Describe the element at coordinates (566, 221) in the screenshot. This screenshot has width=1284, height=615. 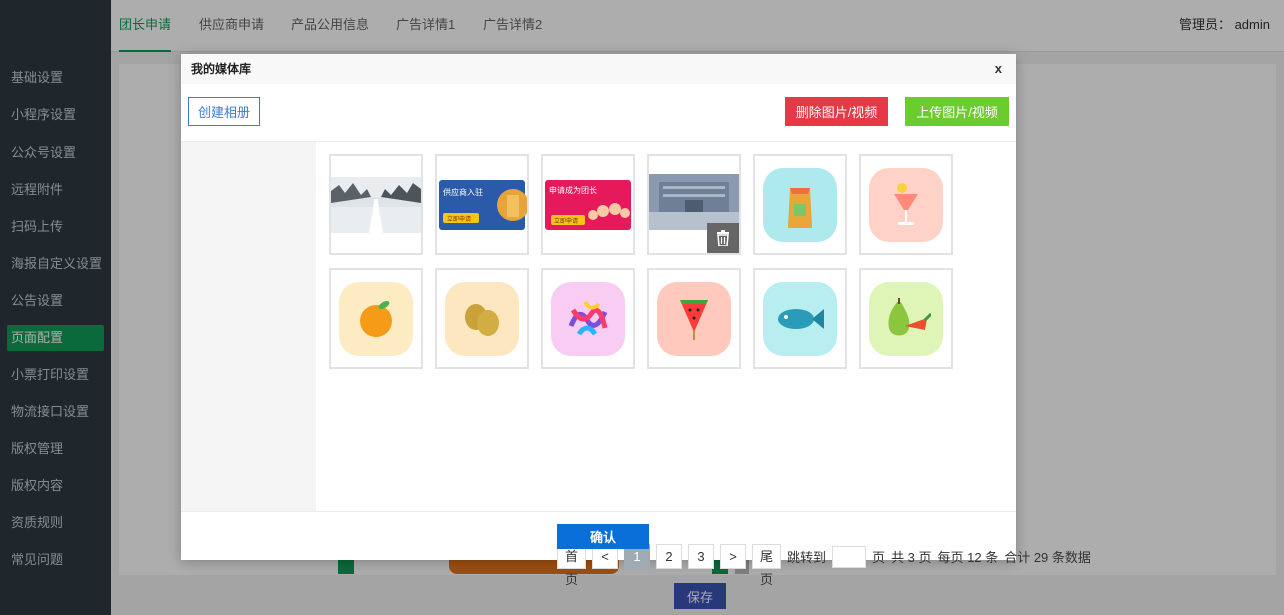
I see `leader-banner-cta: 立即申请` at that location.